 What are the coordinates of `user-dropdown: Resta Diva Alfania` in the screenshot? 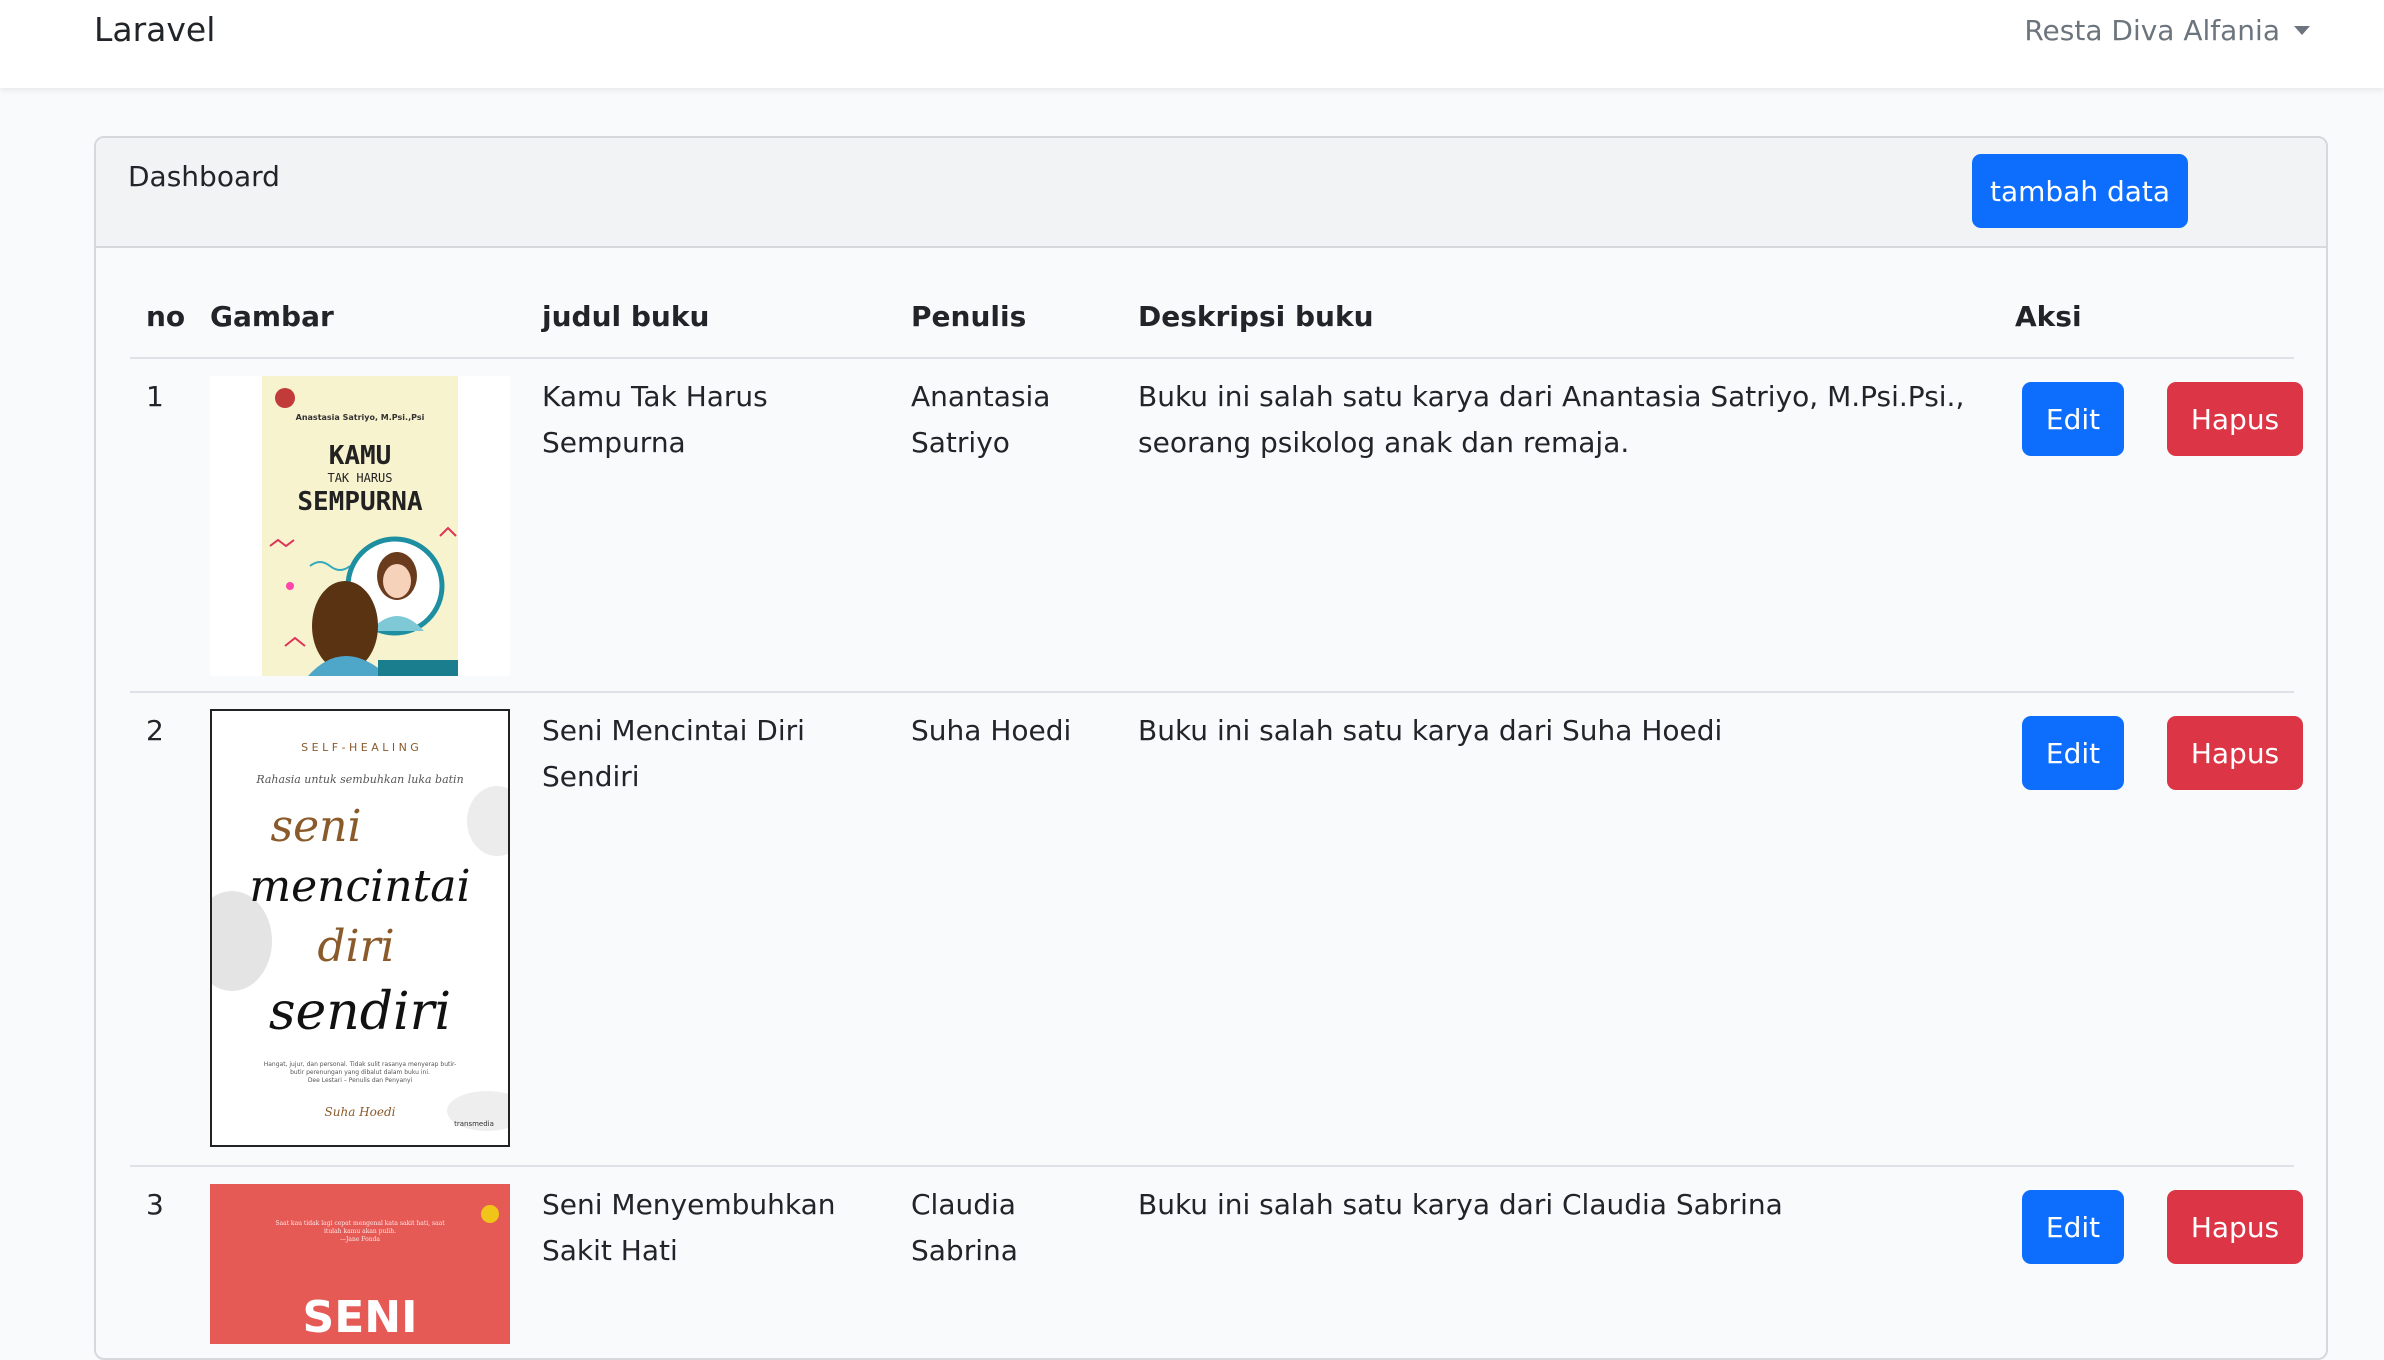 It's located at (2167, 30).